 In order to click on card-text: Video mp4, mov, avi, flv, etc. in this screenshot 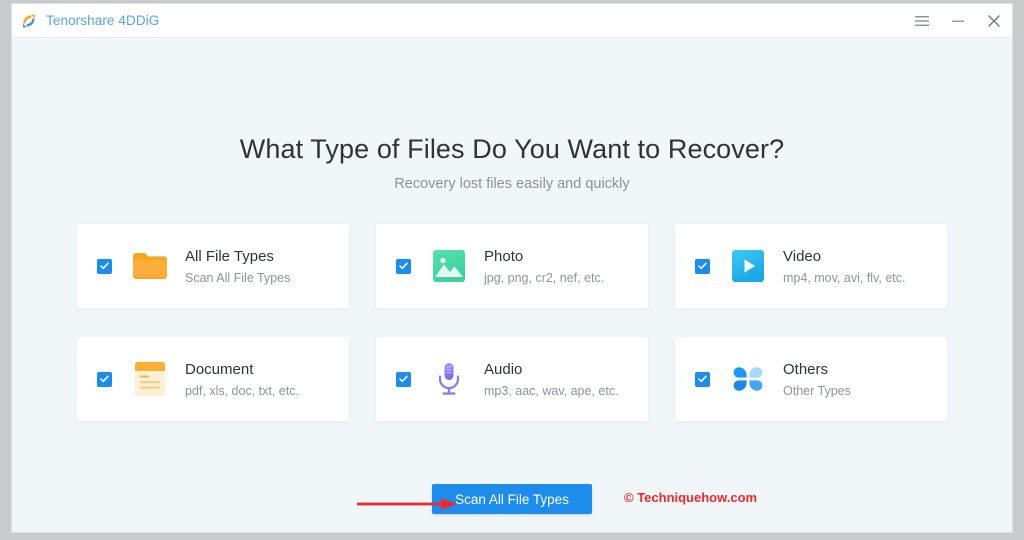, I will do `click(844, 266)`.